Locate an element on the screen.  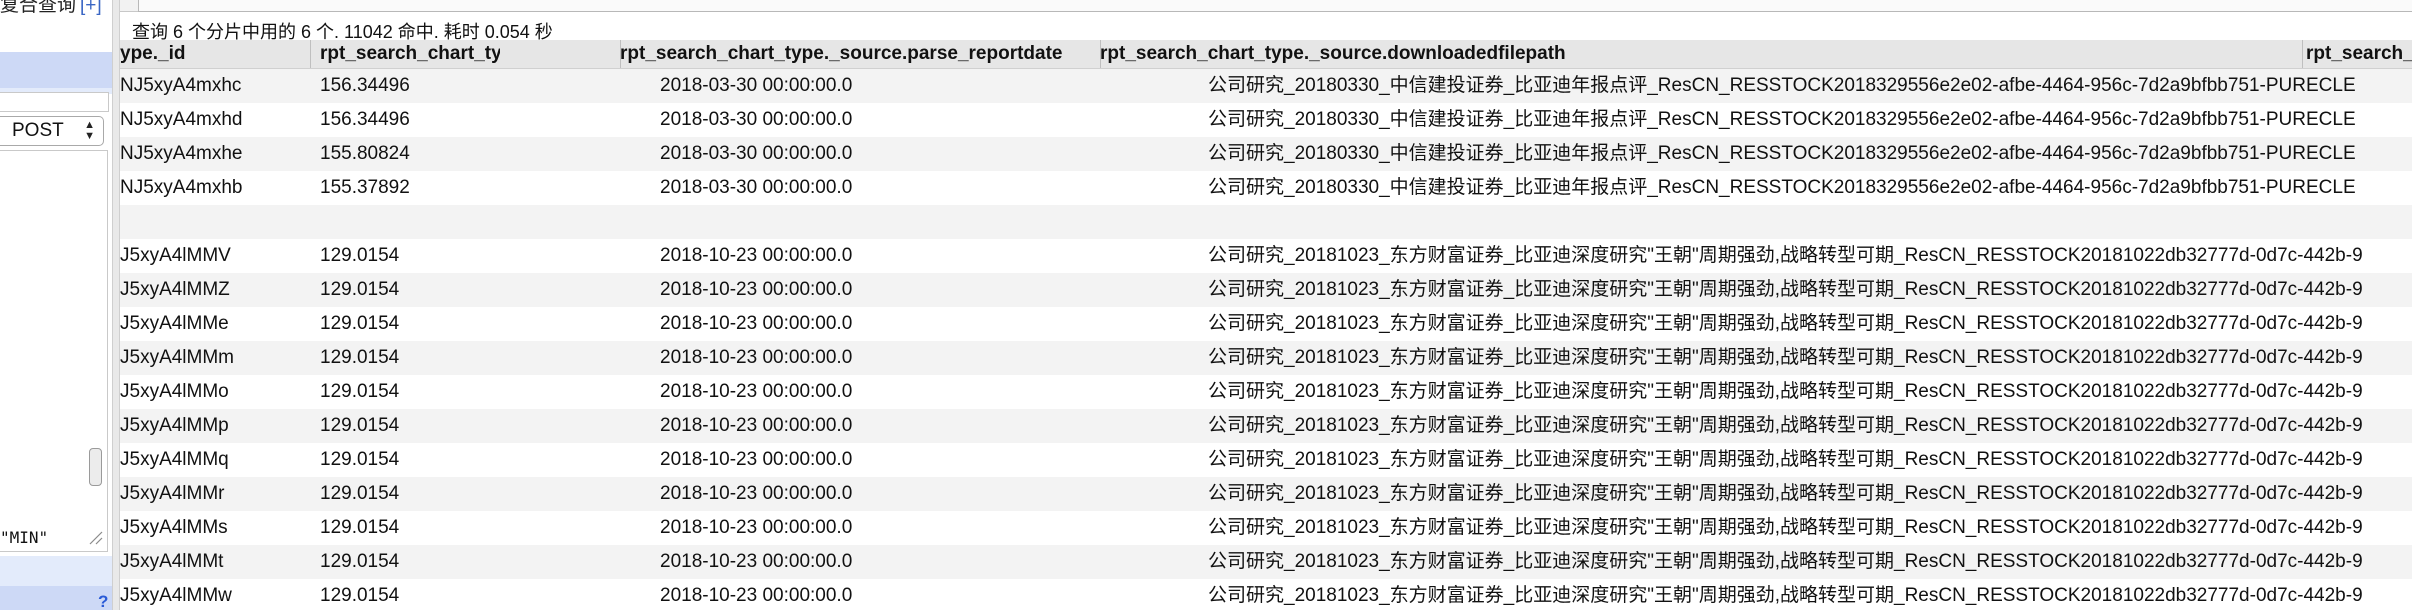
table-row is located at coordinates (1266, 222).